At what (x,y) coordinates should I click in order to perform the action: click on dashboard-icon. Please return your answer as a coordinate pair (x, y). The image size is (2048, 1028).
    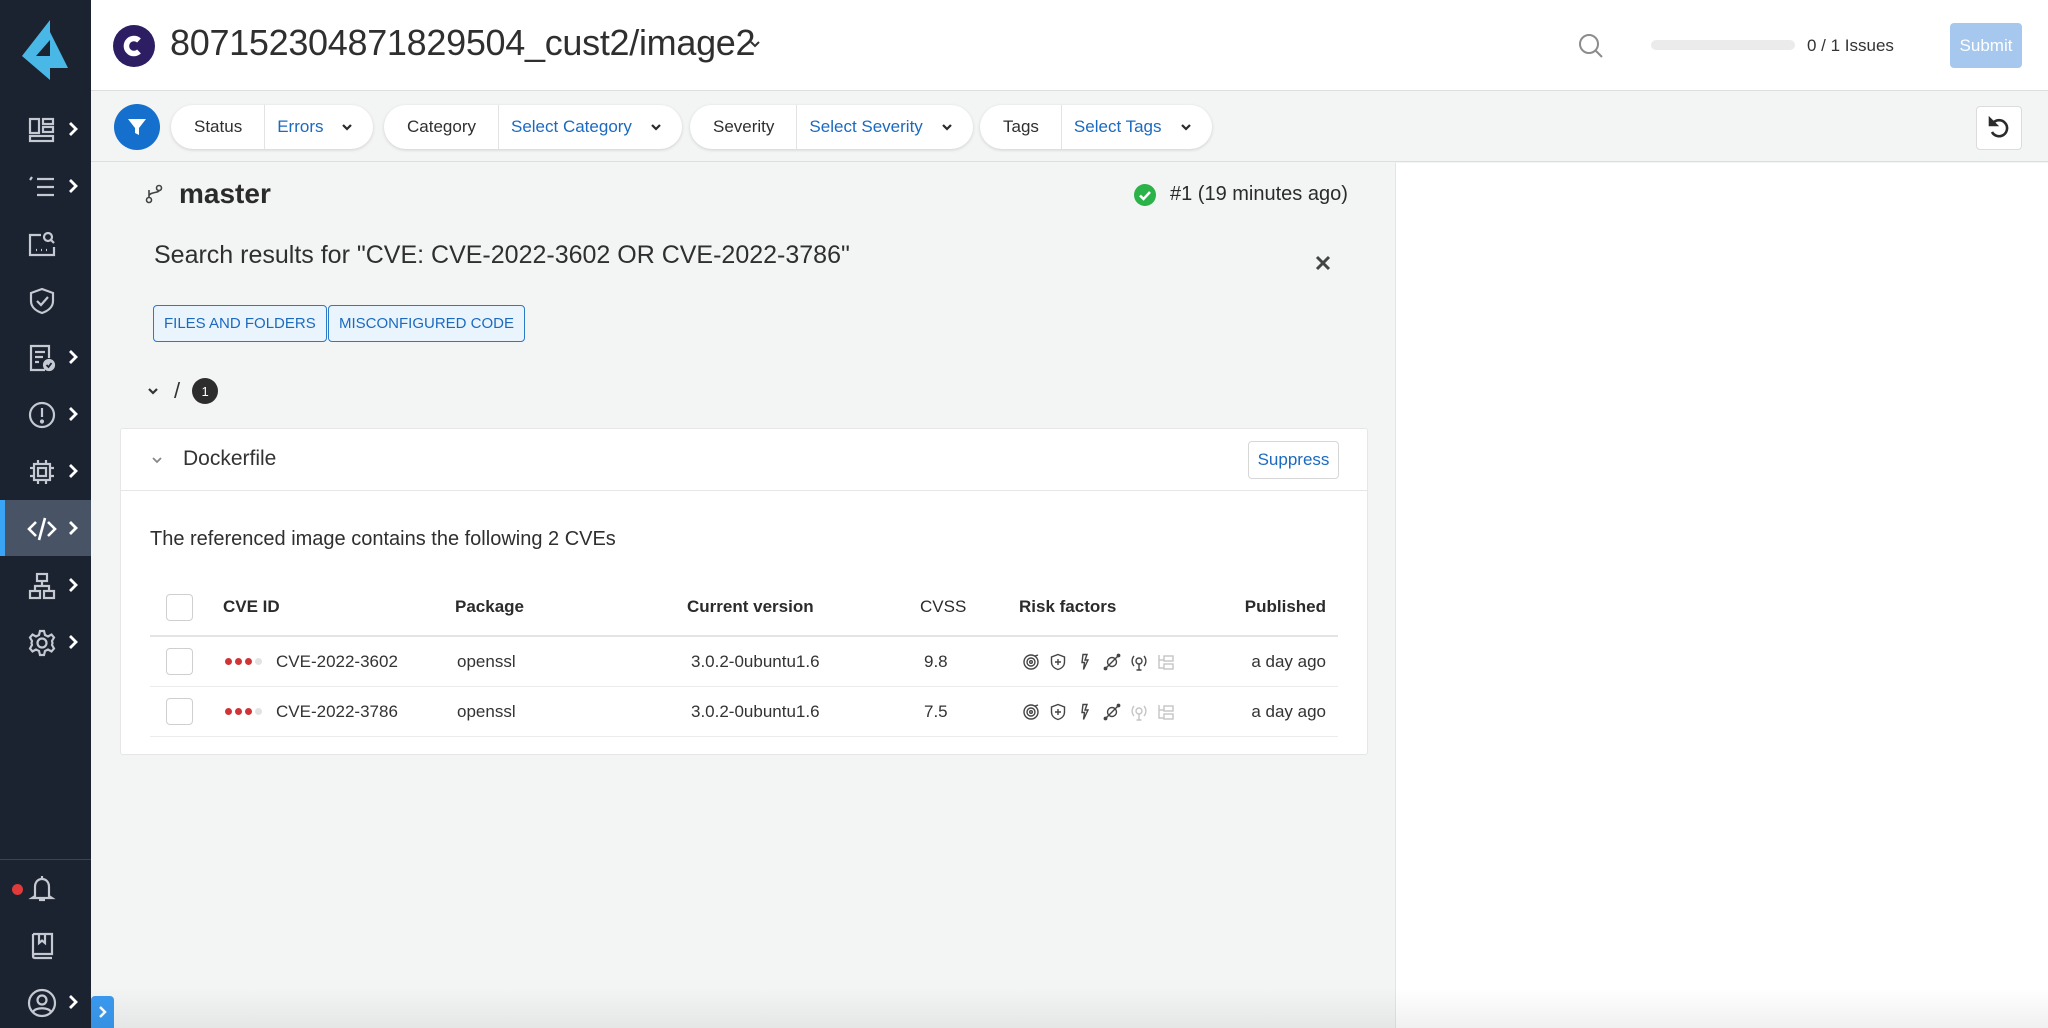
    Looking at the image, I should click on (41, 130).